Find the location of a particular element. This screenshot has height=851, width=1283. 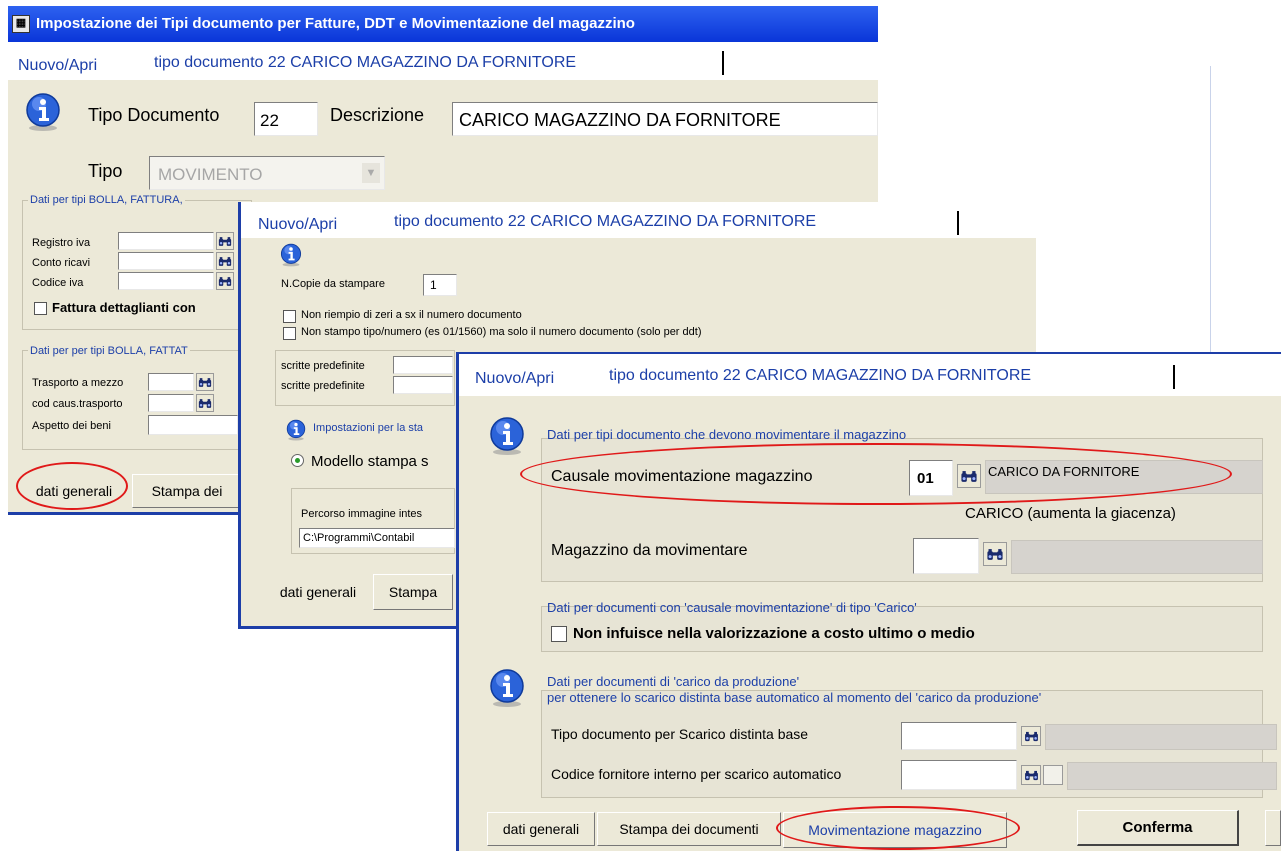

scritte-label-2: scritte predefinite is located at coordinates (323, 386).